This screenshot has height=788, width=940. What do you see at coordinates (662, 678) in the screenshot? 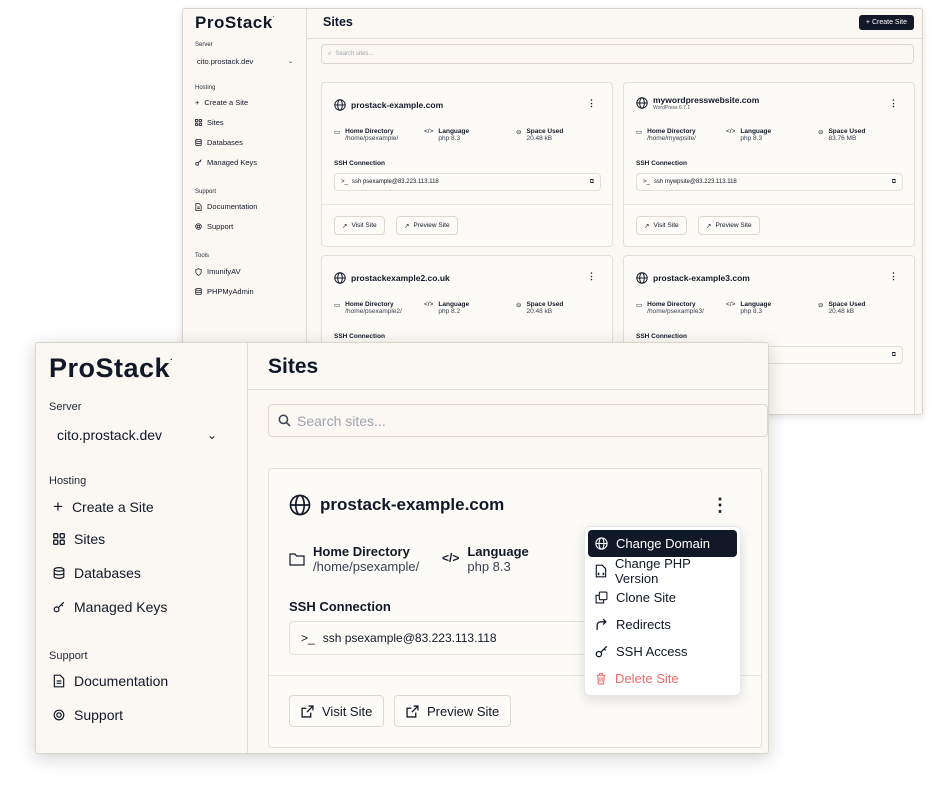
I see `menu-item-delete-site: Delete Site` at bounding box center [662, 678].